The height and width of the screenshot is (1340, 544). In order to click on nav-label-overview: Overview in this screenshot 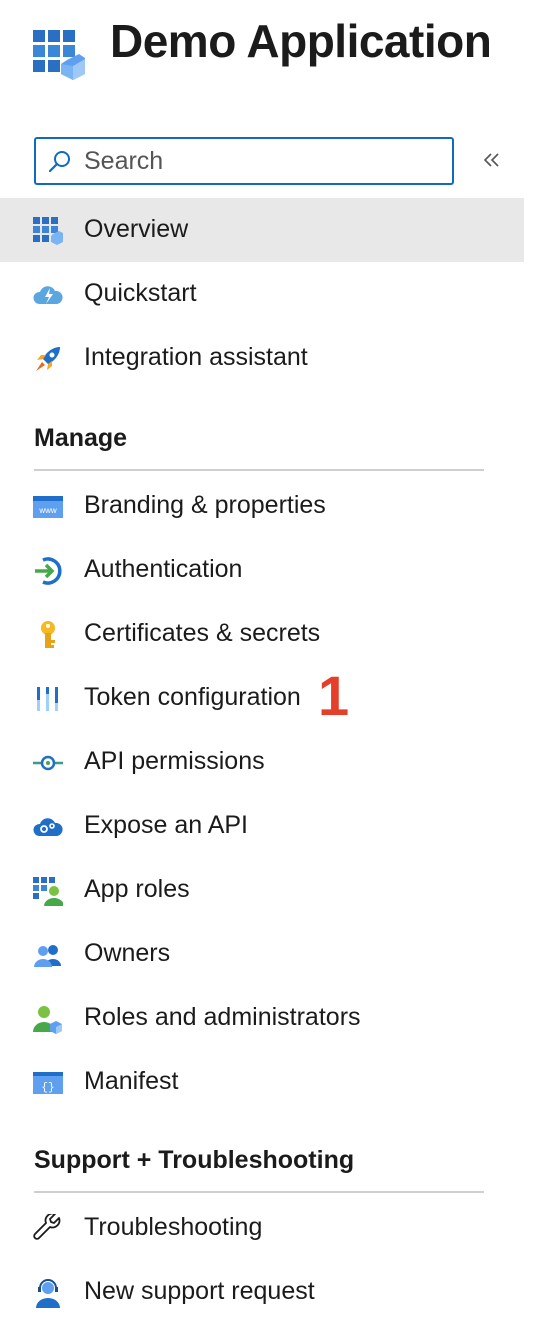, I will do `click(136, 229)`.